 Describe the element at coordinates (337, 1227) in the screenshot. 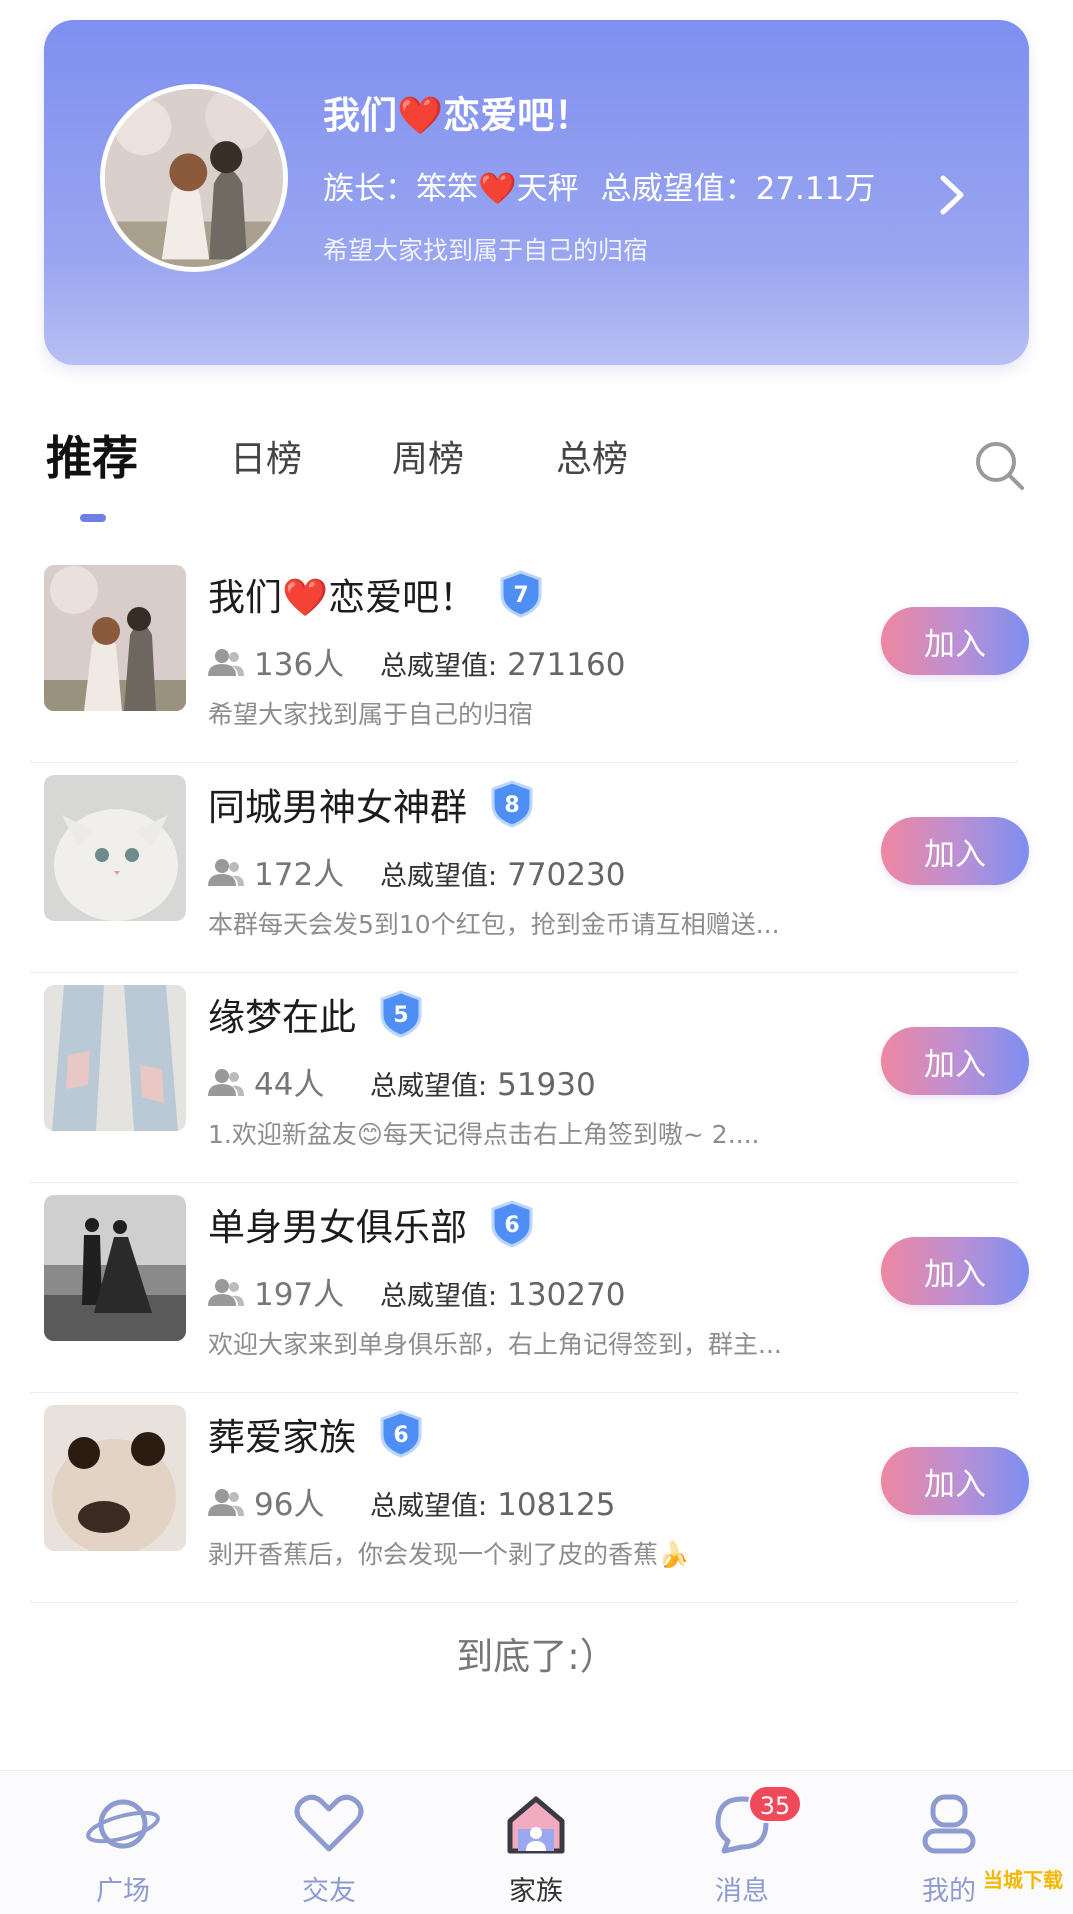

I see `family-name-text: 单身男女俱乐部` at that location.